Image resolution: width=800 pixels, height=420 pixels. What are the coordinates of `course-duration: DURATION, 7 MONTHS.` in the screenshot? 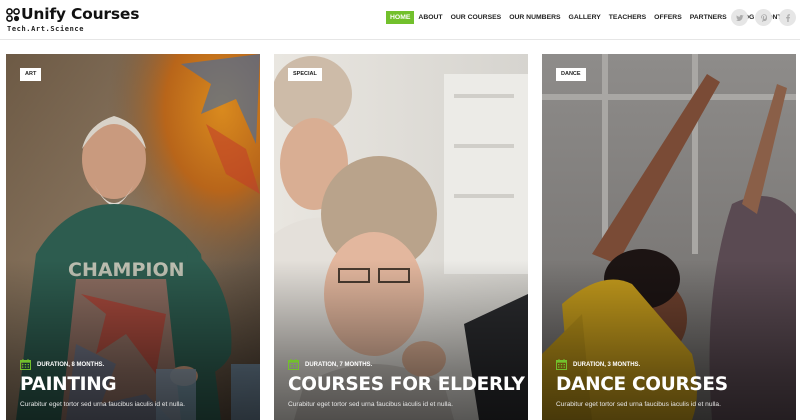 It's located at (330, 364).